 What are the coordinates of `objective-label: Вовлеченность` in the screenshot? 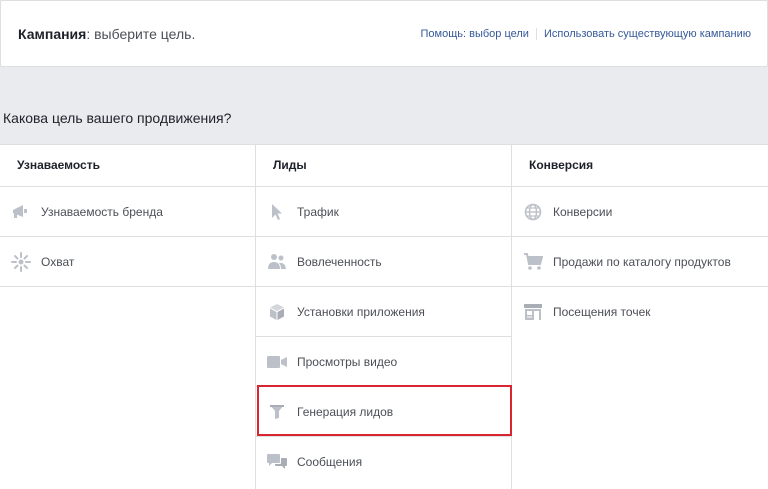 It's located at (339, 261).